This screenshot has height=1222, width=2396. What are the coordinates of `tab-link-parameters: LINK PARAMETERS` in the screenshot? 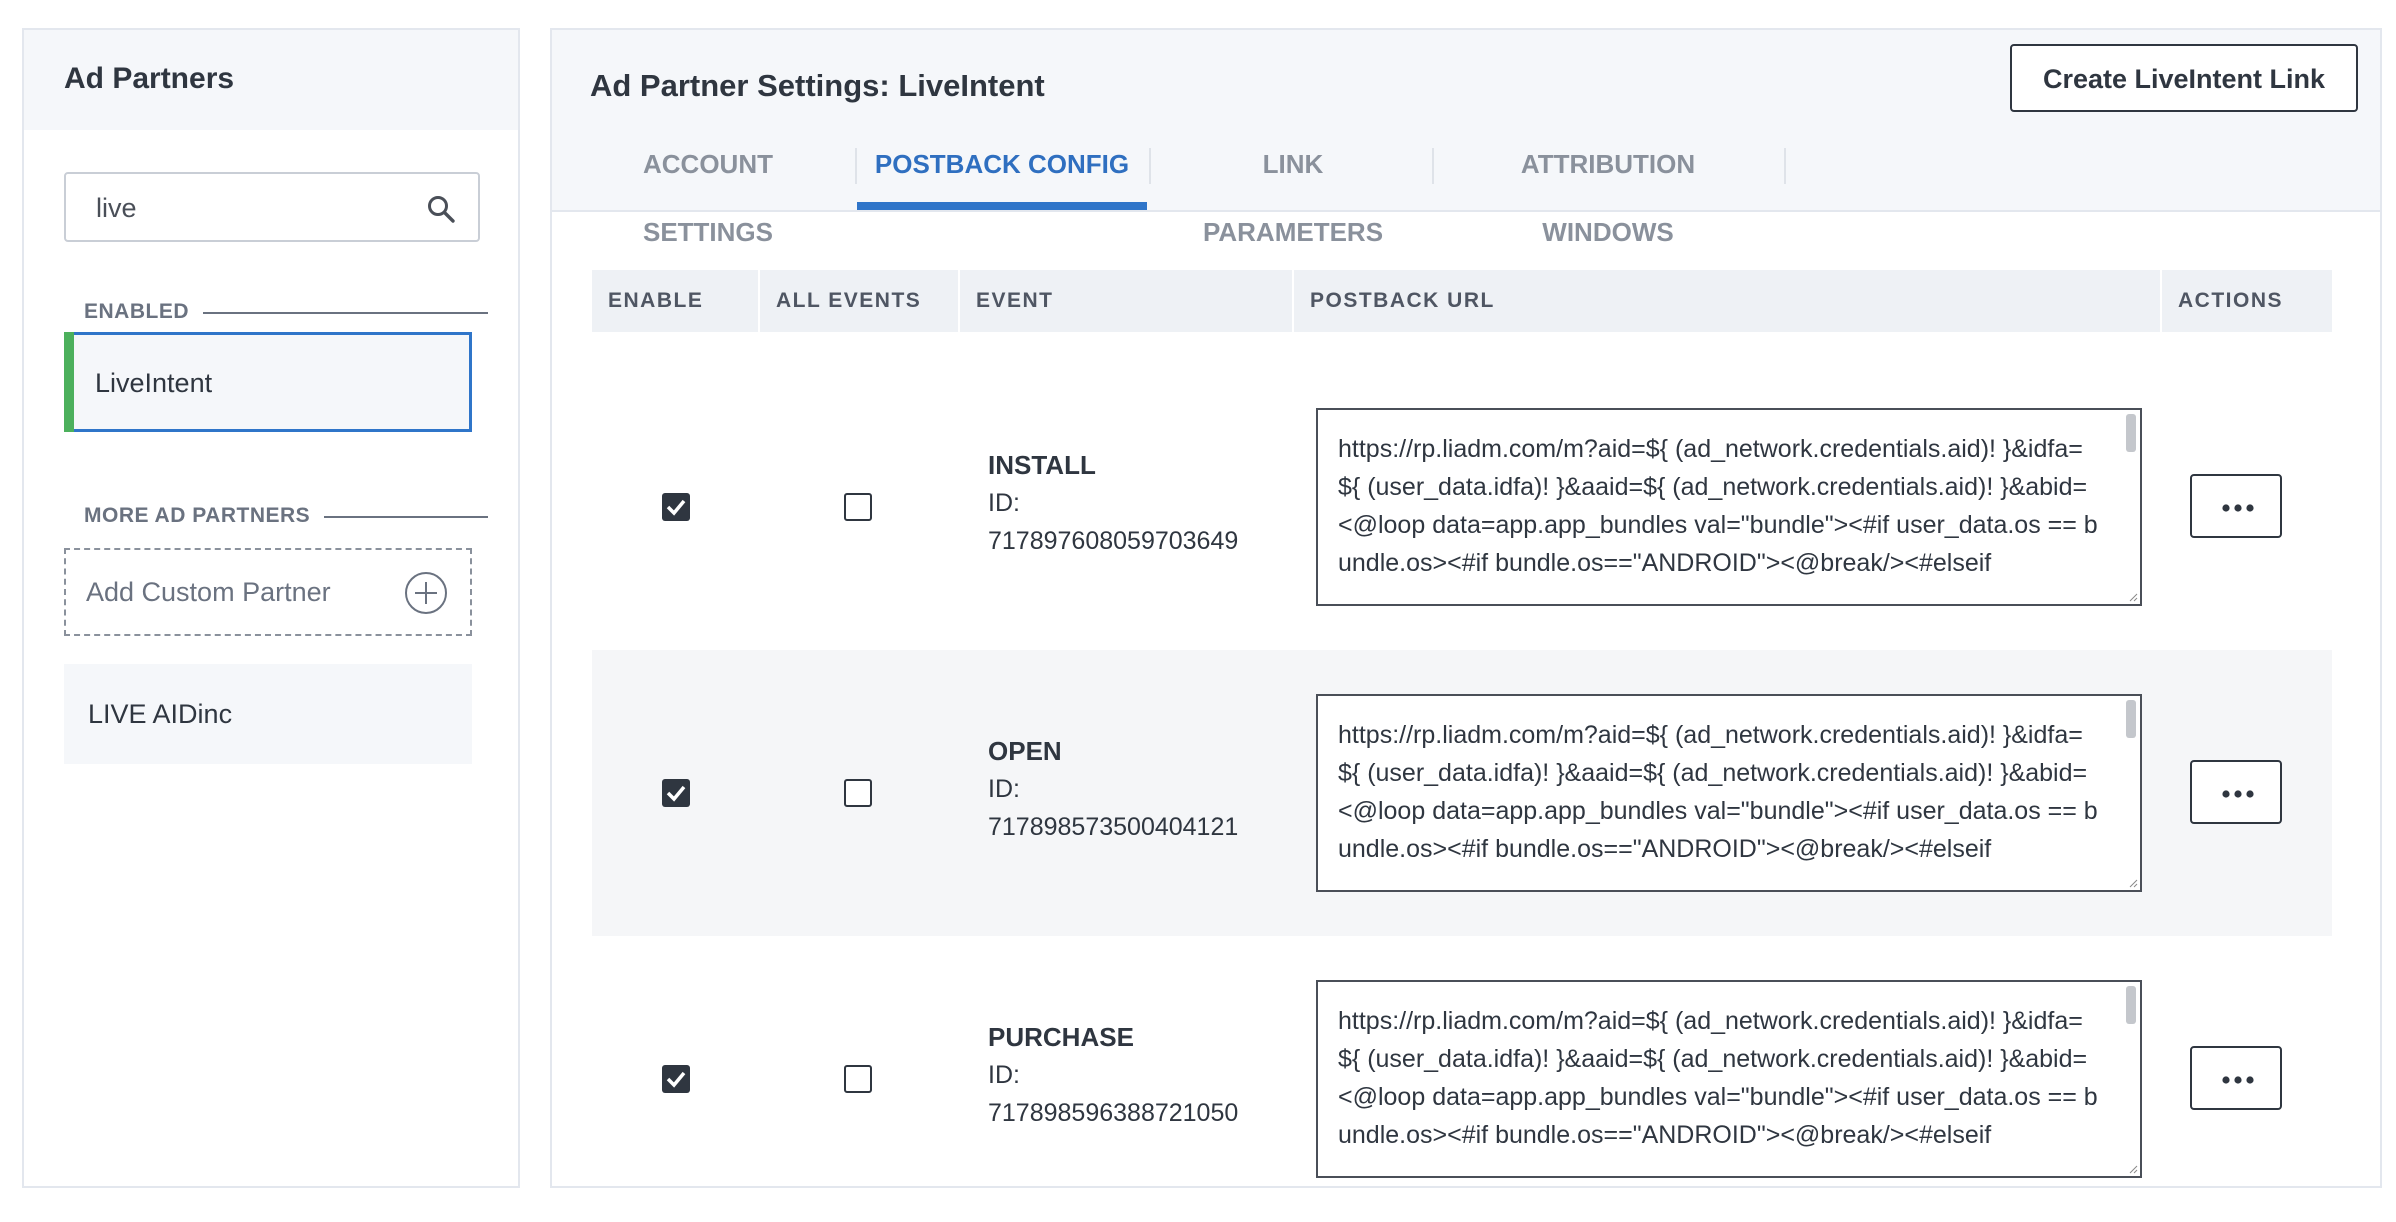 It's located at (1293, 188).